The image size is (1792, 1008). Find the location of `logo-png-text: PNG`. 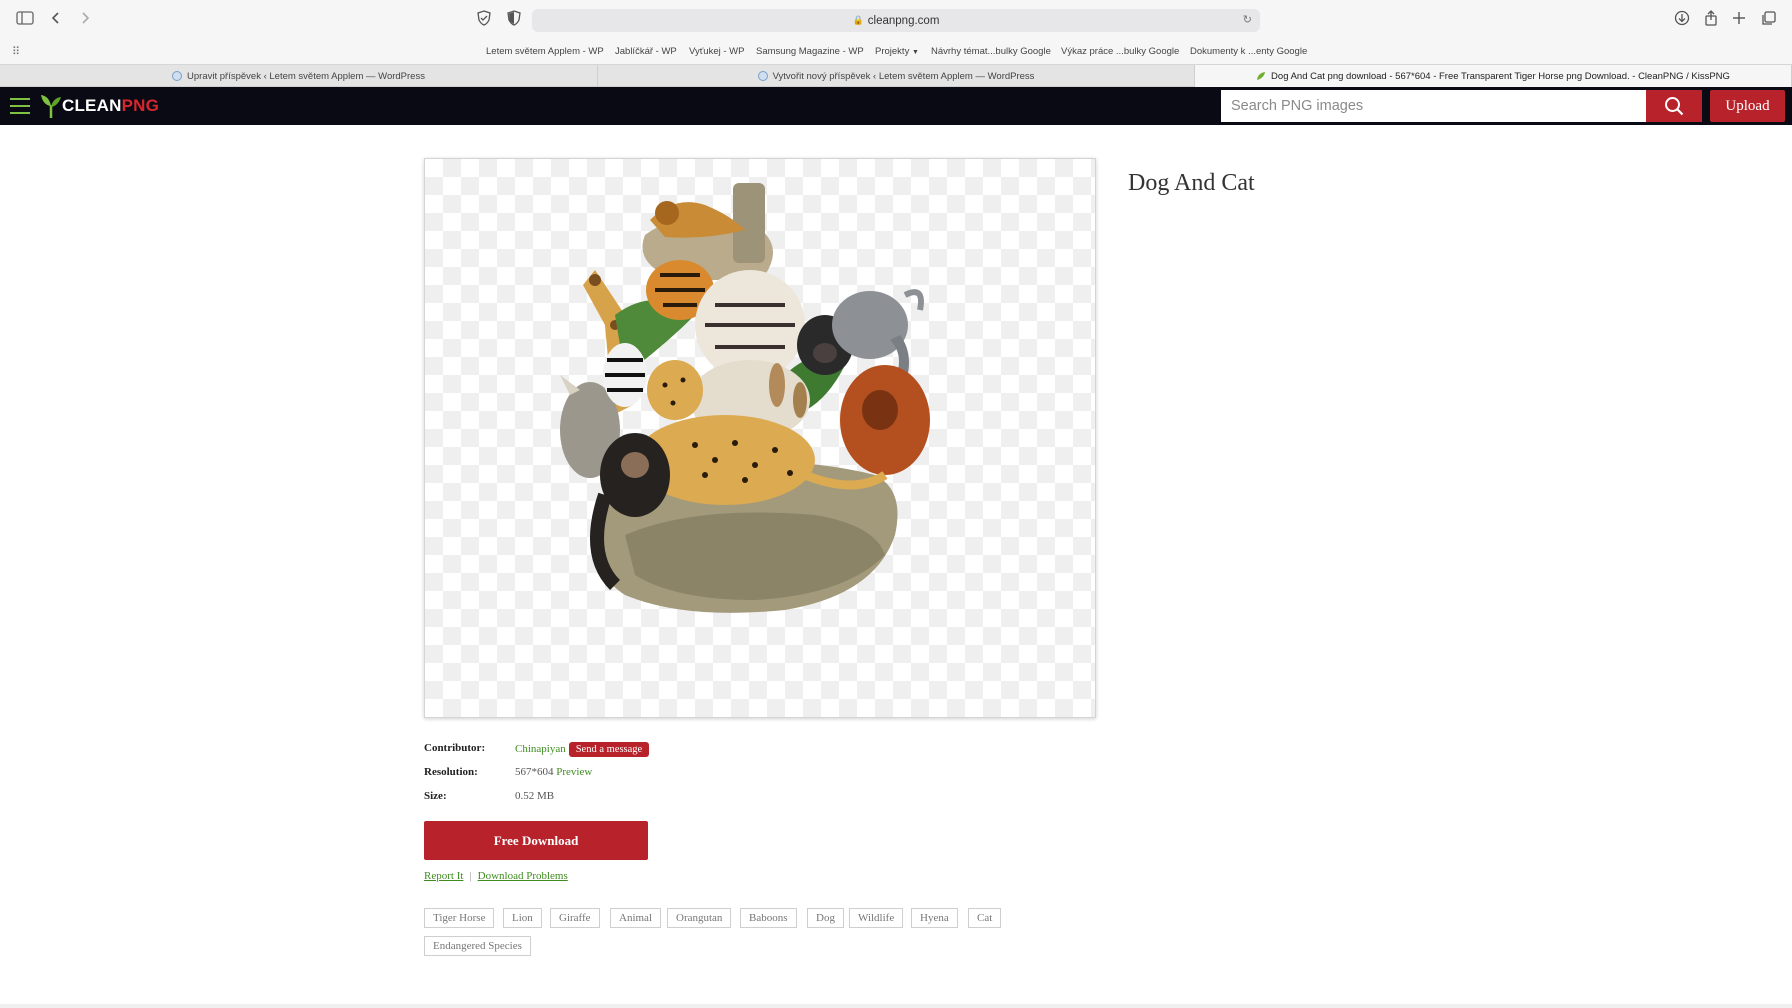

logo-png-text: PNG is located at coordinates (140, 105).